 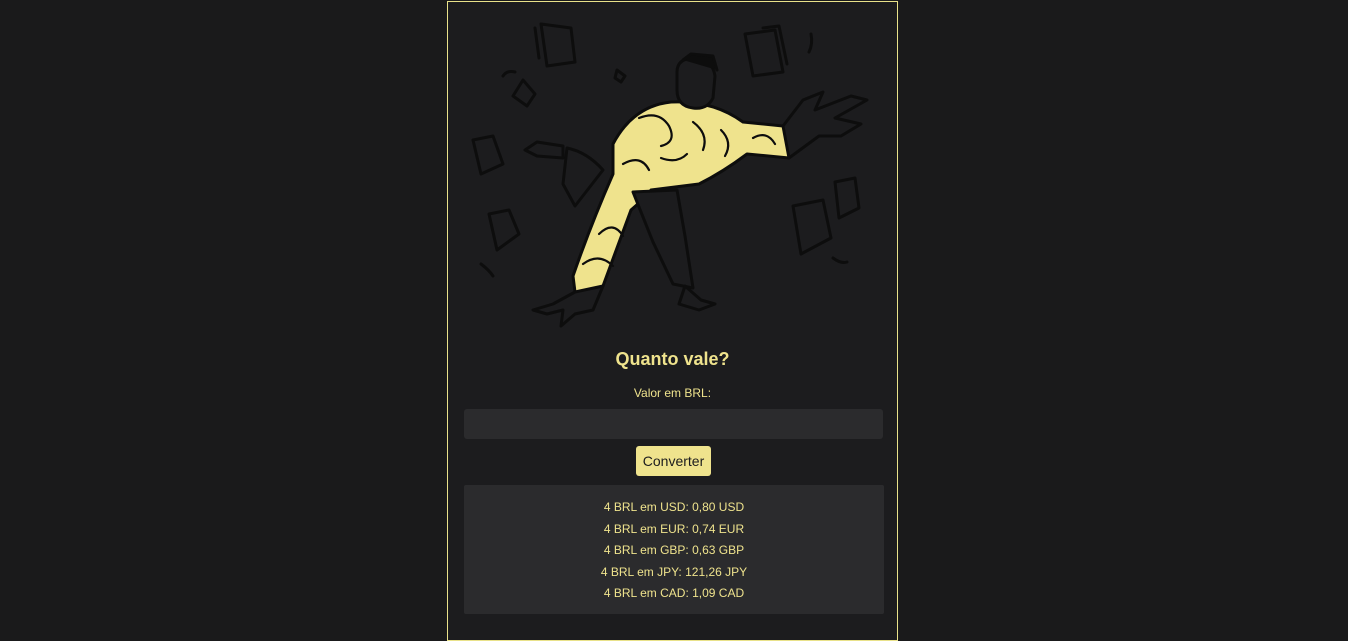 I want to click on result-eur: 4 BRL em EUR: 0,74 EUR, so click(x=674, y=528).